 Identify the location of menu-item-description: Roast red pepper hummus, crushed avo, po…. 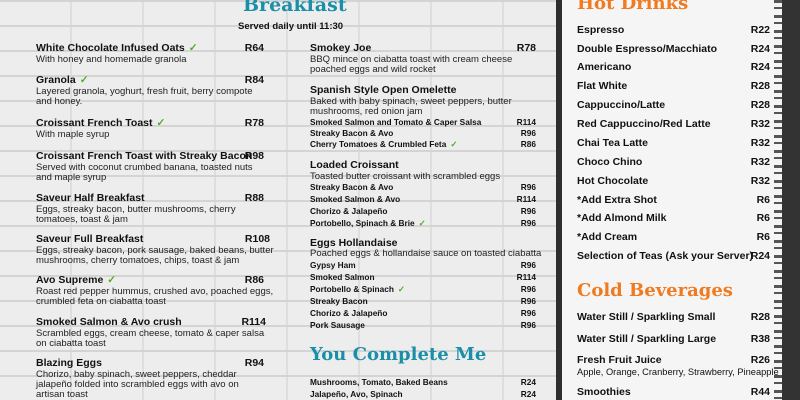
(155, 296).